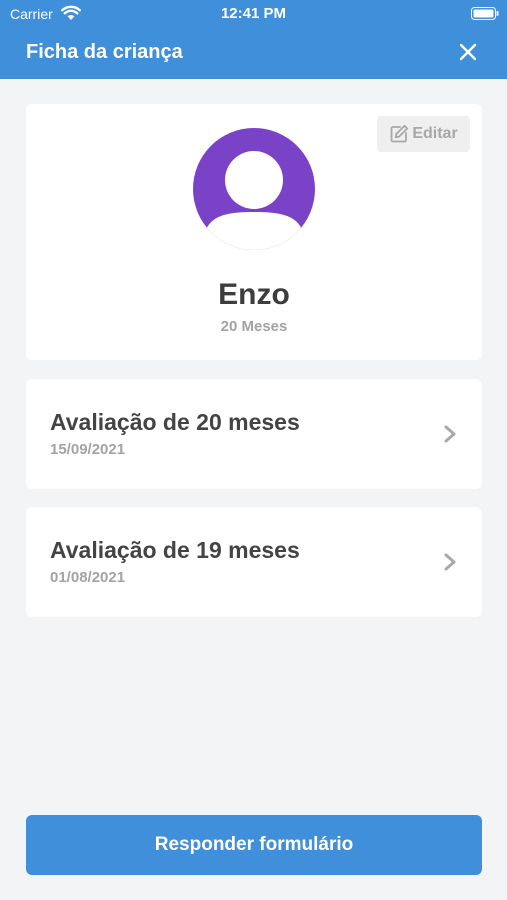 The image size is (507, 900). I want to click on evaluation-title: Avaliação de 19 meses, so click(175, 550).